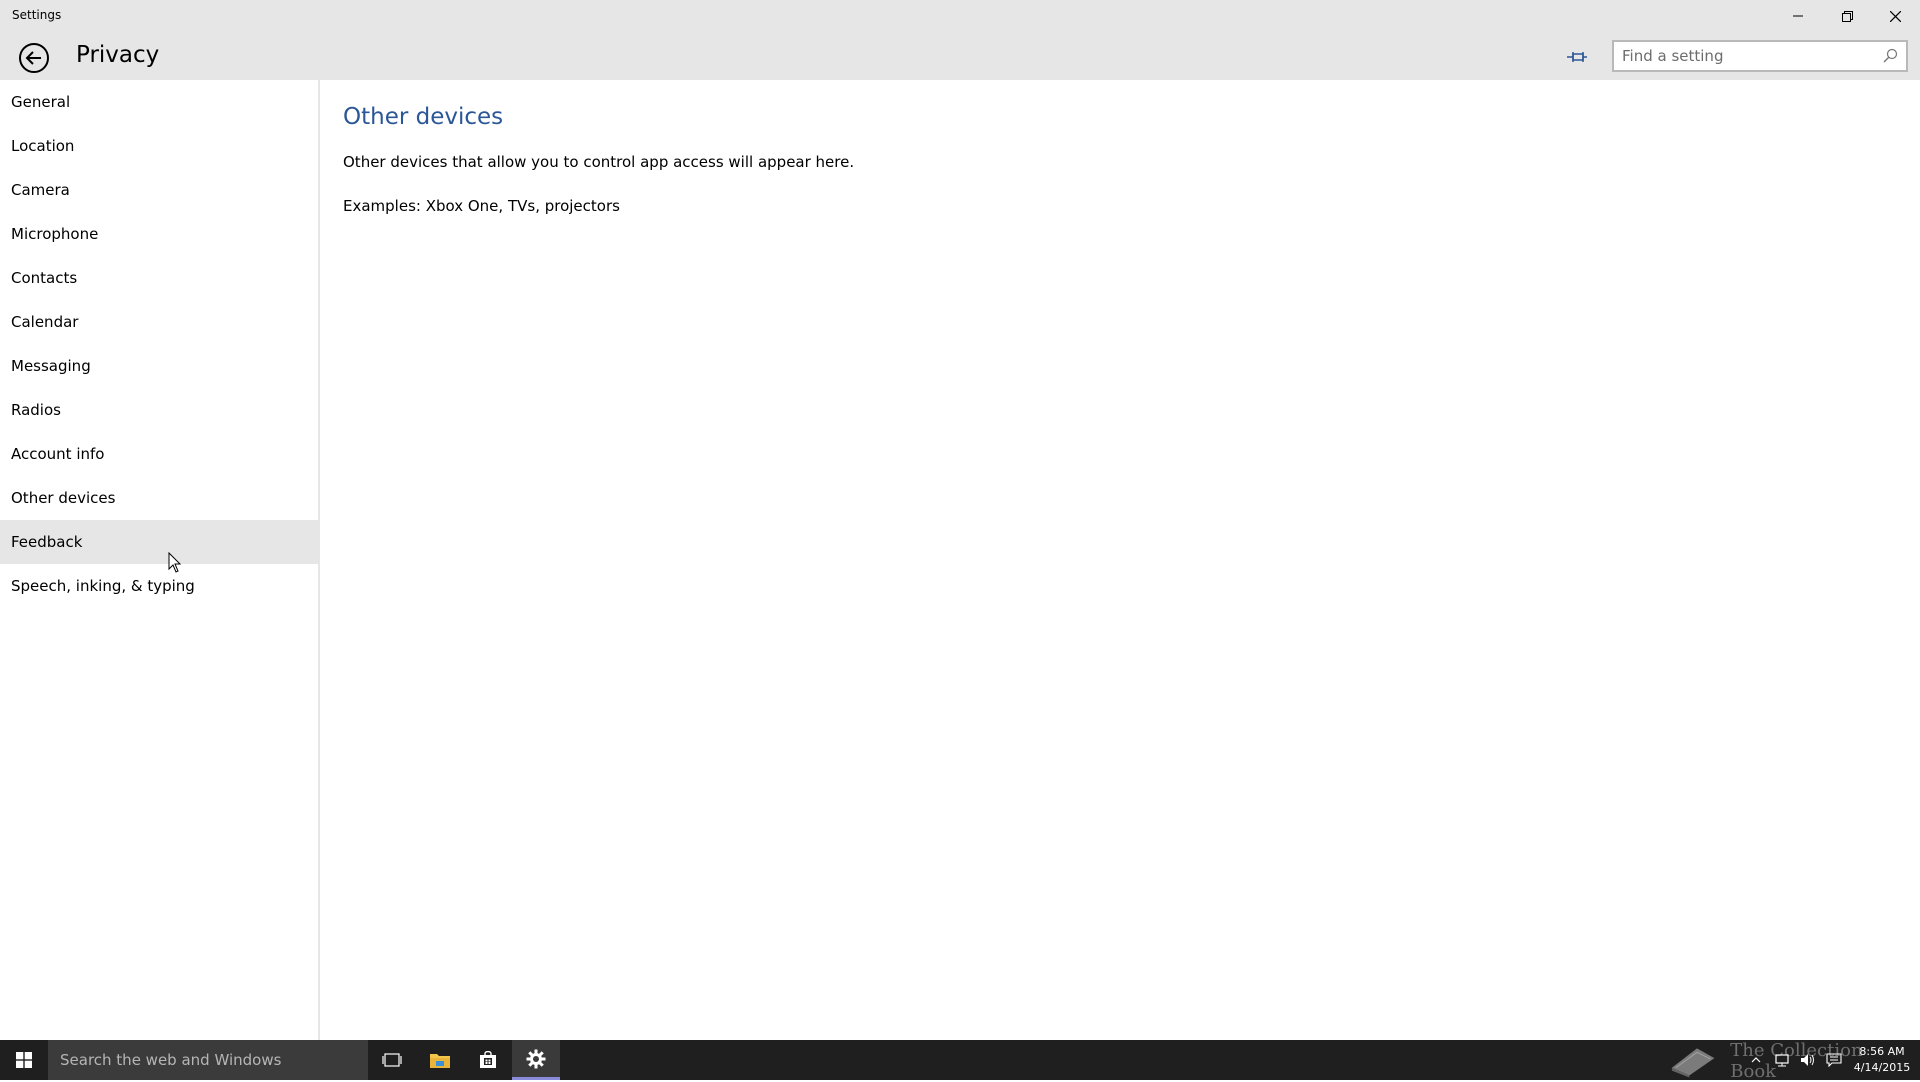 This screenshot has width=1920, height=1082. I want to click on restore-button, so click(1847, 16).